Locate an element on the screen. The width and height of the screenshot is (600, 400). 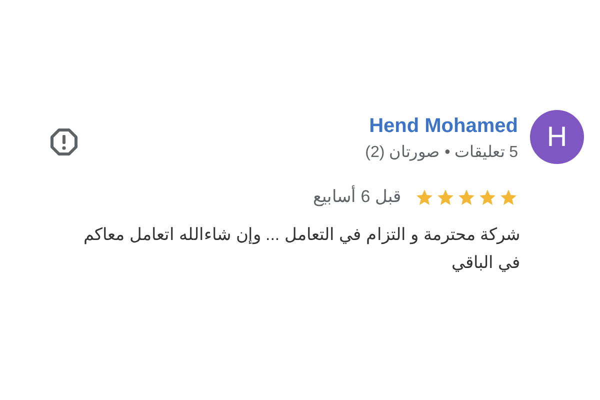
report-icon is located at coordinates (64, 142).